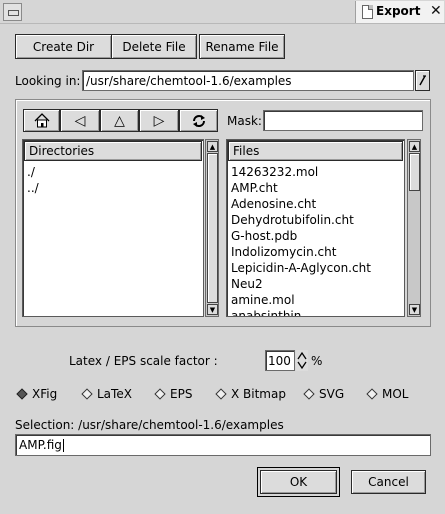 The height and width of the screenshot is (514, 445). I want to click on back-arrow-icon: ◁, so click(80, 120).